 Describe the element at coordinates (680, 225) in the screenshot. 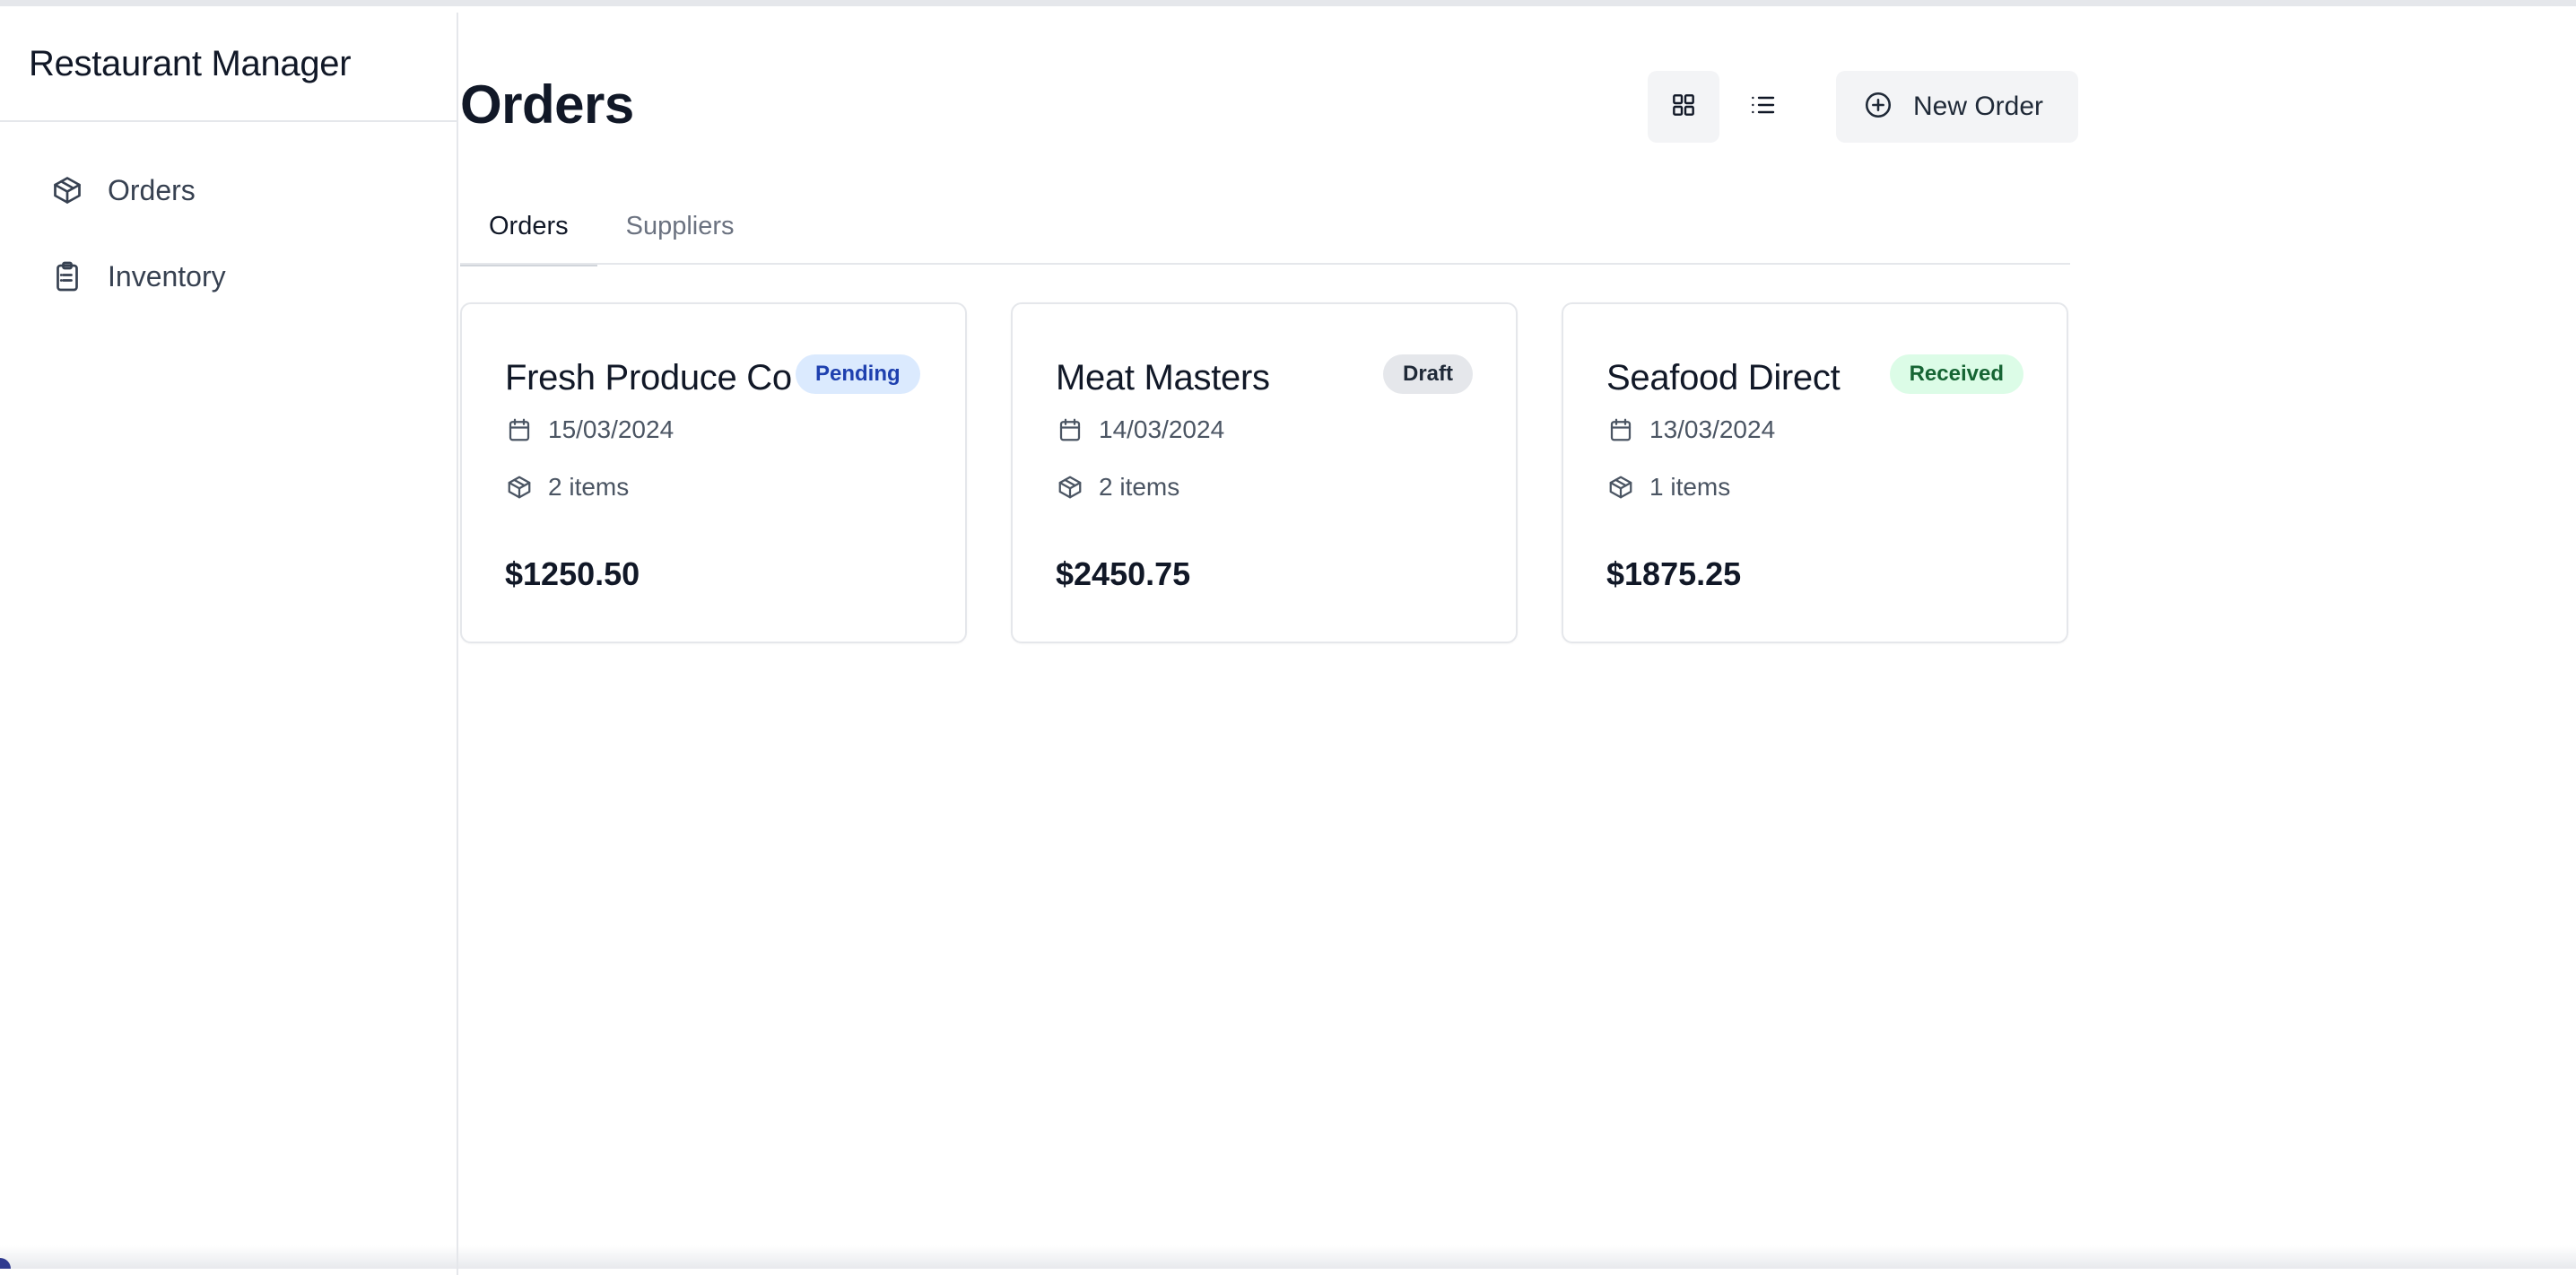

I see `tab-label: Suppliers` at that location.